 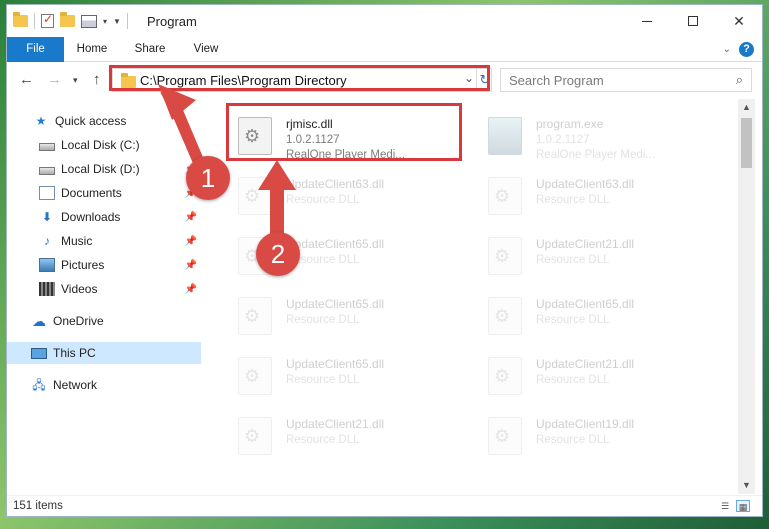 I want to click on sidebar-item-label: Downloads, so click(x=91, y=217).